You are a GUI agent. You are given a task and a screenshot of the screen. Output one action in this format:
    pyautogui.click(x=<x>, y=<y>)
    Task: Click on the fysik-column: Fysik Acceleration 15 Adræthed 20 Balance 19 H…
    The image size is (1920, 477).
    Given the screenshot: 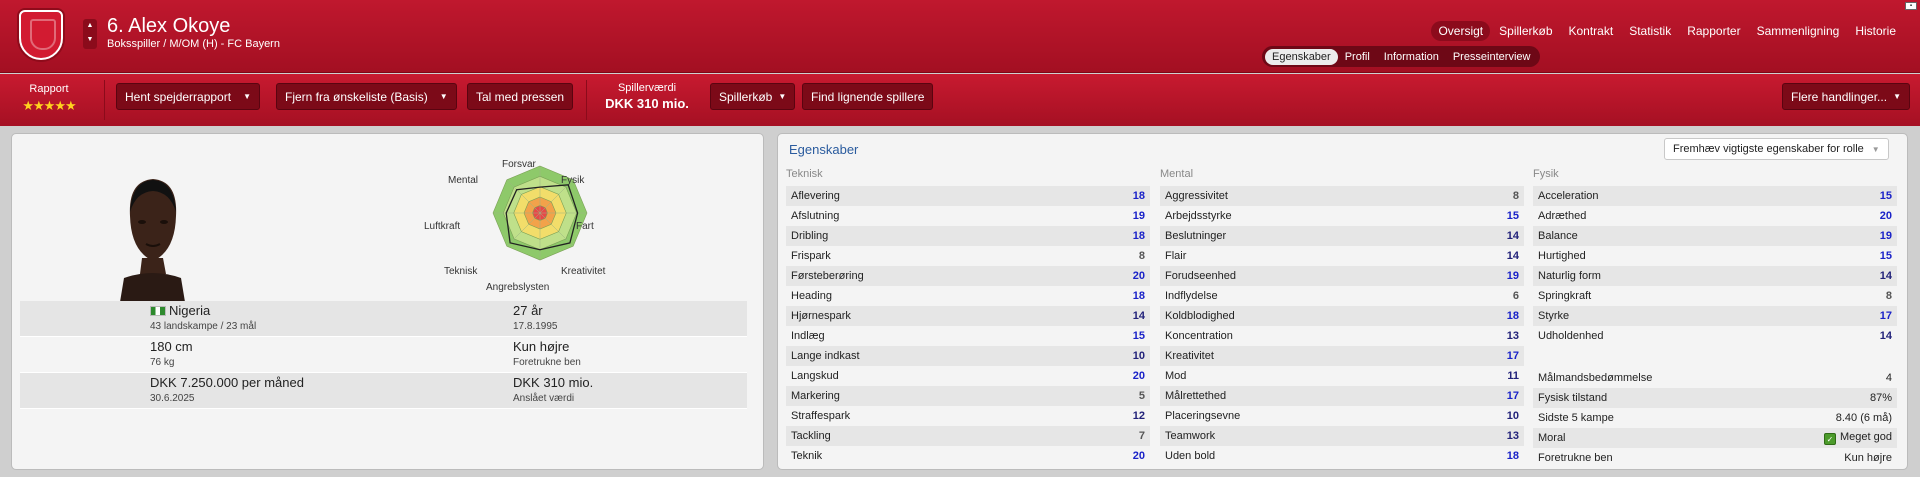 What is the action you would take?
    pyautogui.click(x=1715, y=318)
    